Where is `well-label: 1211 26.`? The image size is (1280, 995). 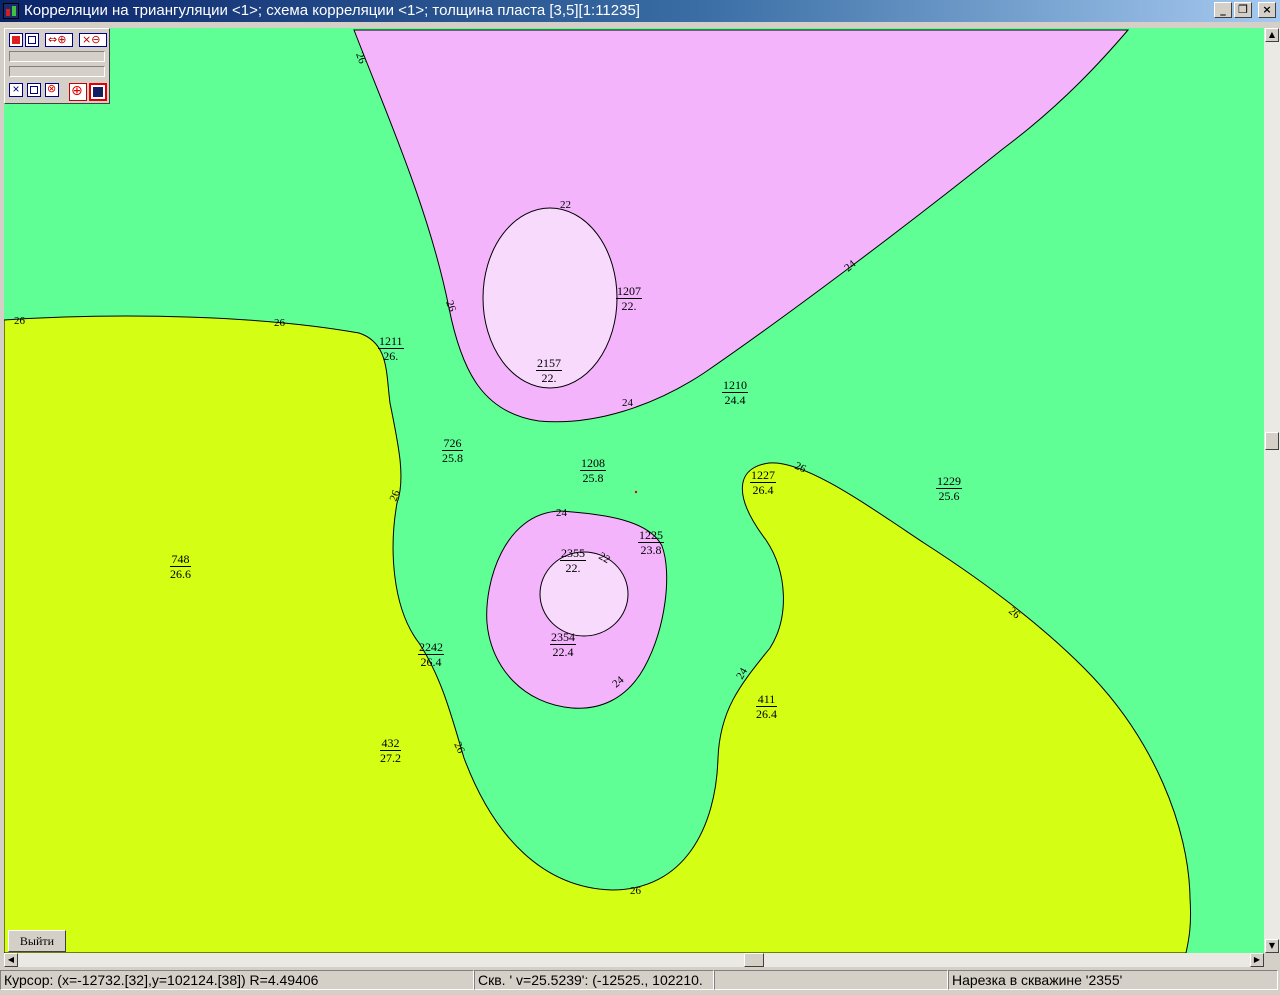 well-label: 1211 26. is located at coordinates (391, 348).